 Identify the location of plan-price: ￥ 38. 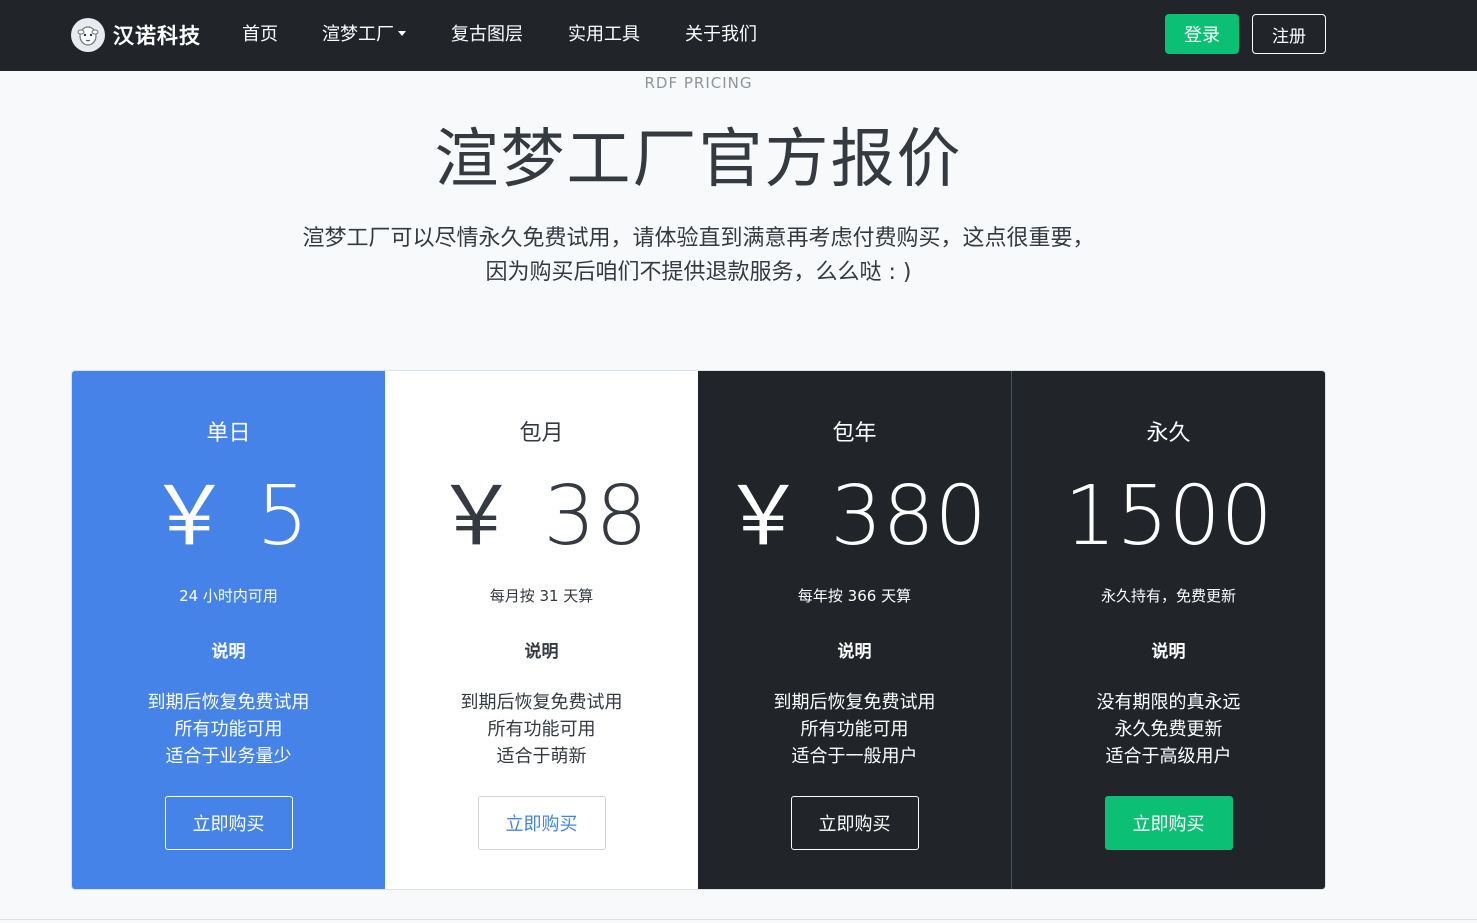
(541, 516).